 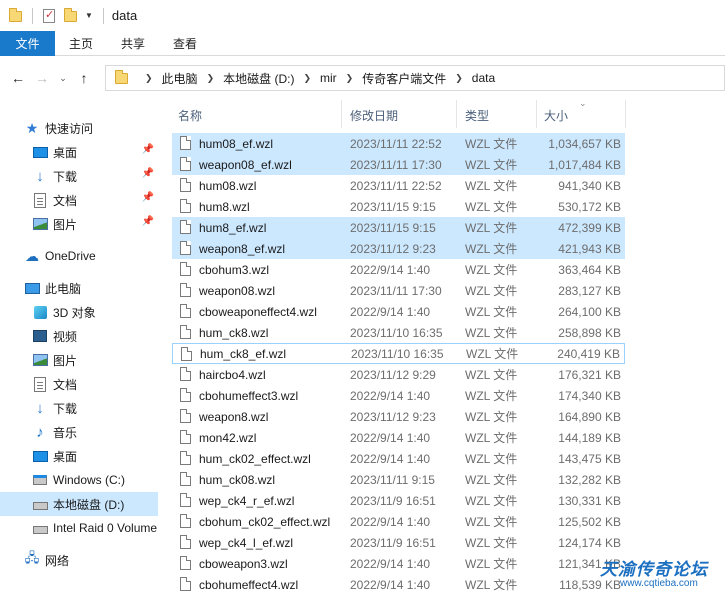 I want to click on tab-share: 共享, so click(x=133, y=43).